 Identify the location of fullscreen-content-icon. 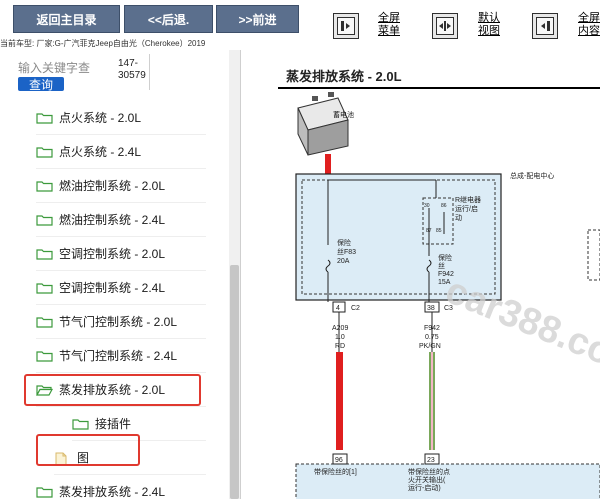
(545, 26).